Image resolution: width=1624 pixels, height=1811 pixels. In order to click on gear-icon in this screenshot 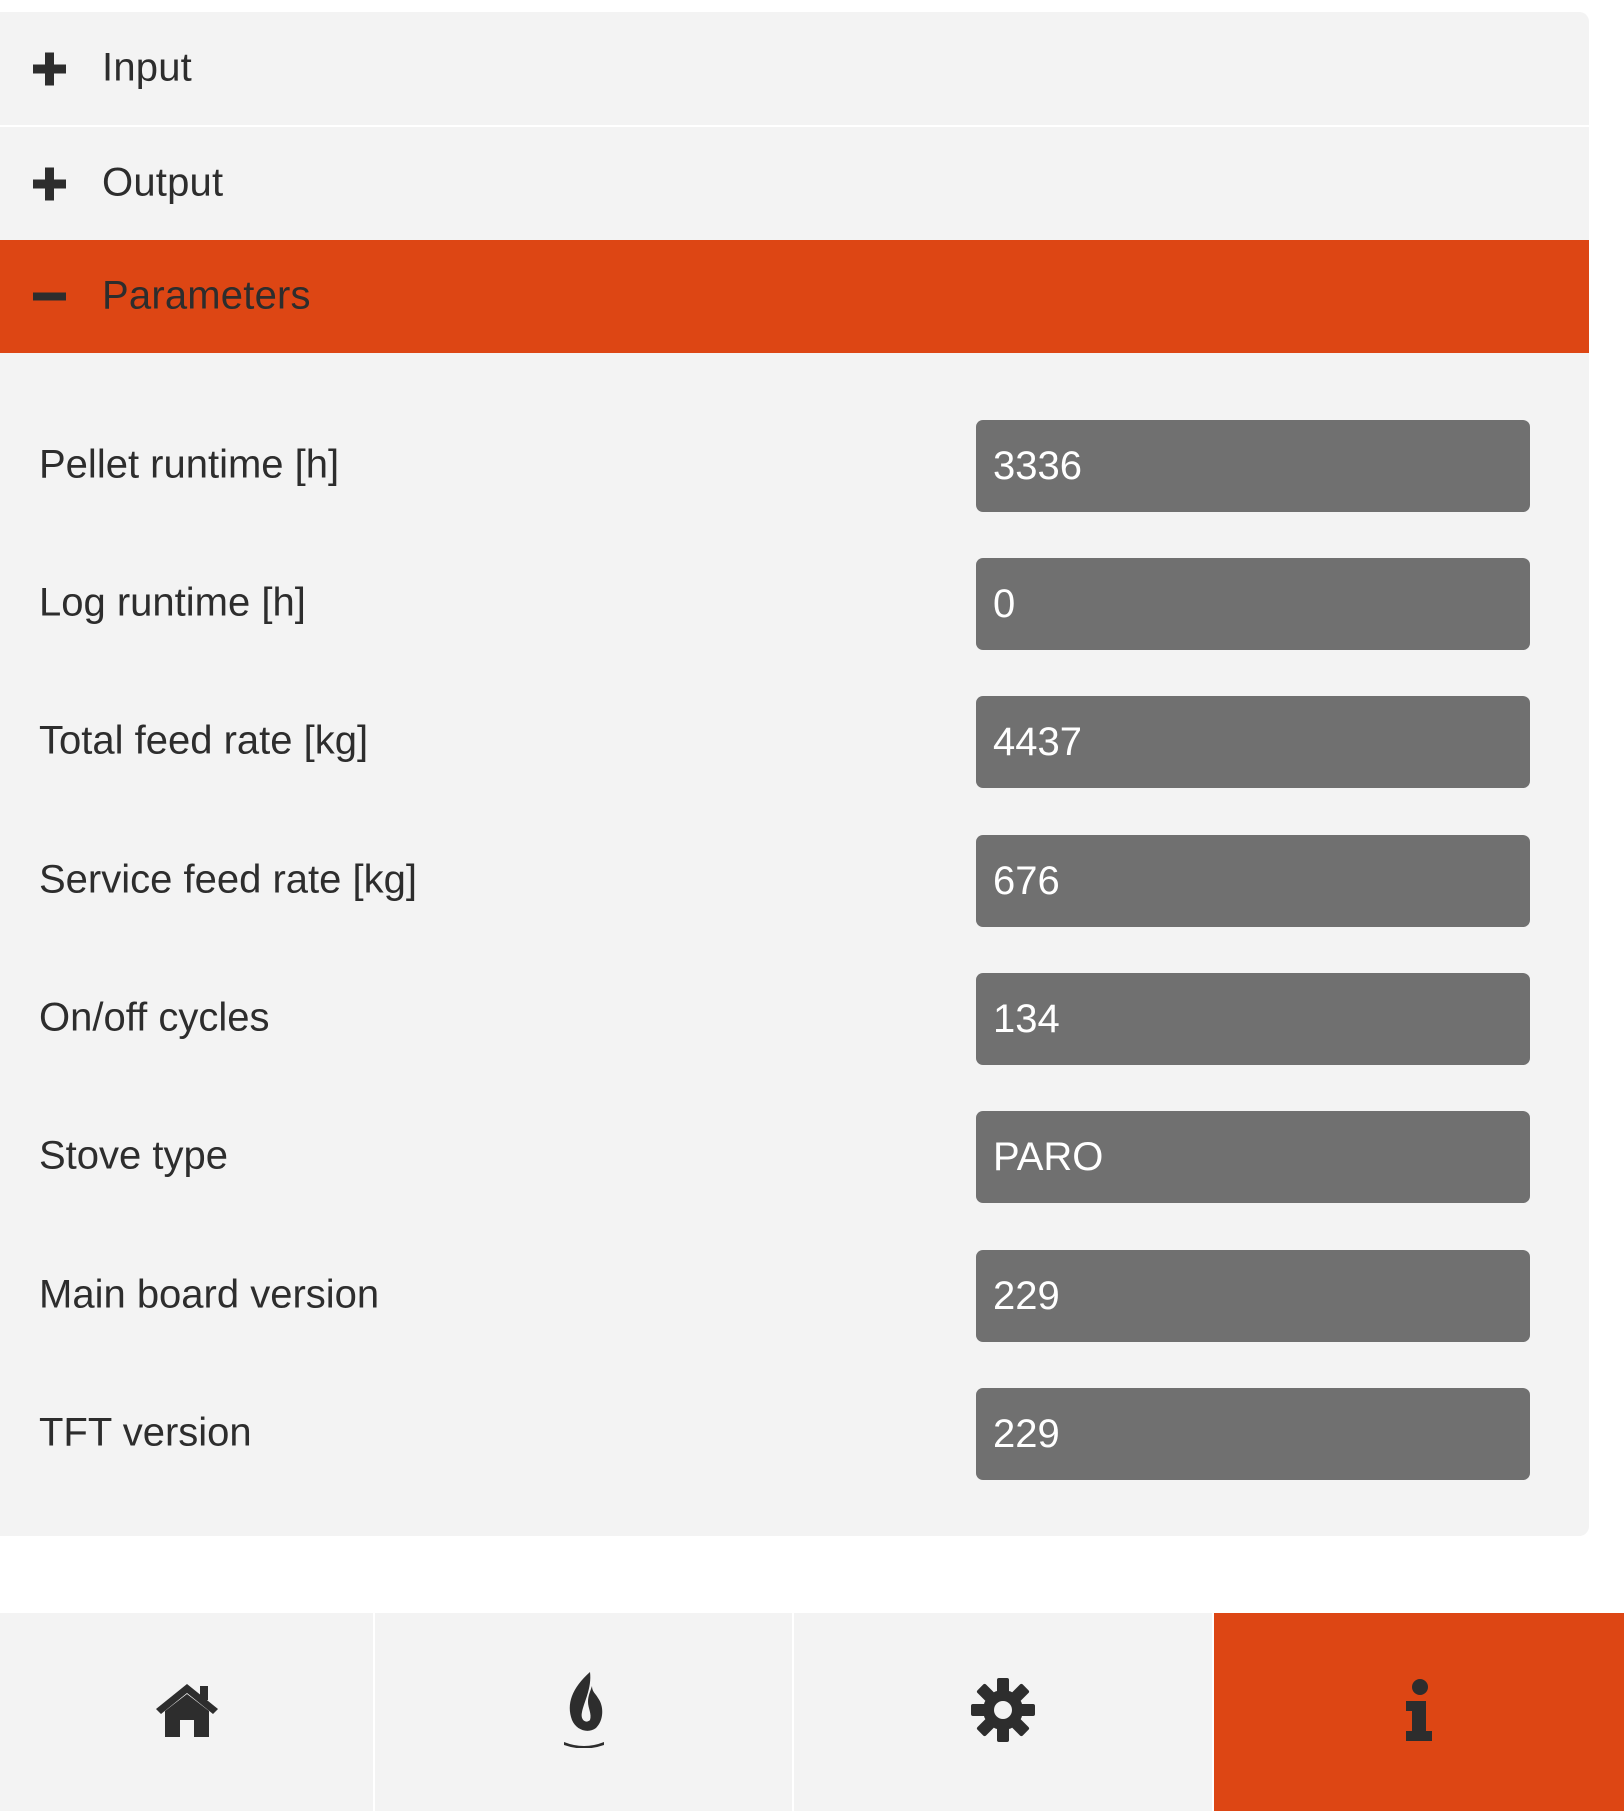, I will do `click(1003, 1712)`.